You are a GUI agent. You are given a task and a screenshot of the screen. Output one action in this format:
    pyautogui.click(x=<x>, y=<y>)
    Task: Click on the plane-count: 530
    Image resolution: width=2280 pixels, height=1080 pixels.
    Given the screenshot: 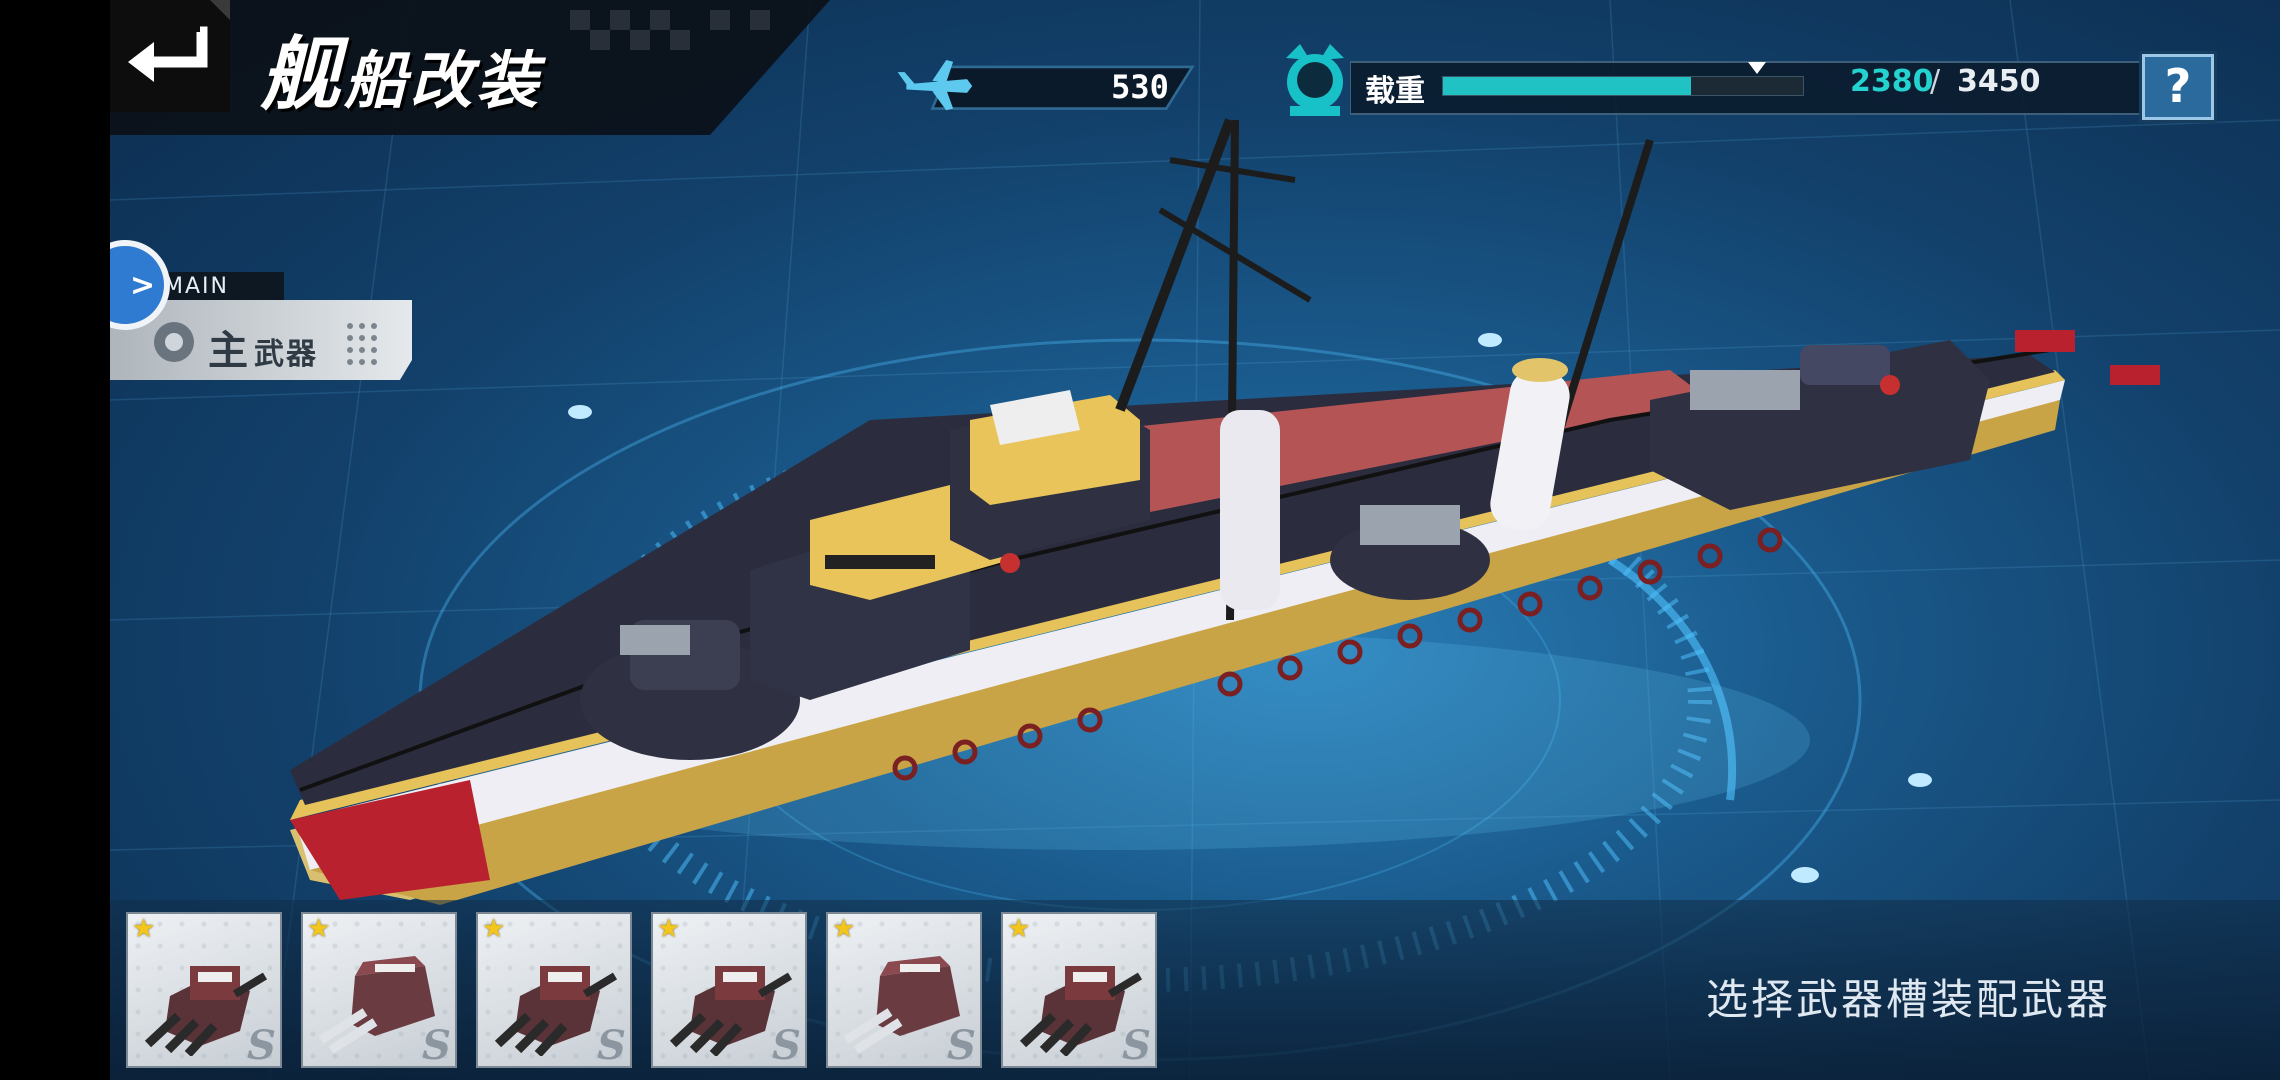 What is the action you would take?
    pyautogui.click(x=1140, y=87)
    